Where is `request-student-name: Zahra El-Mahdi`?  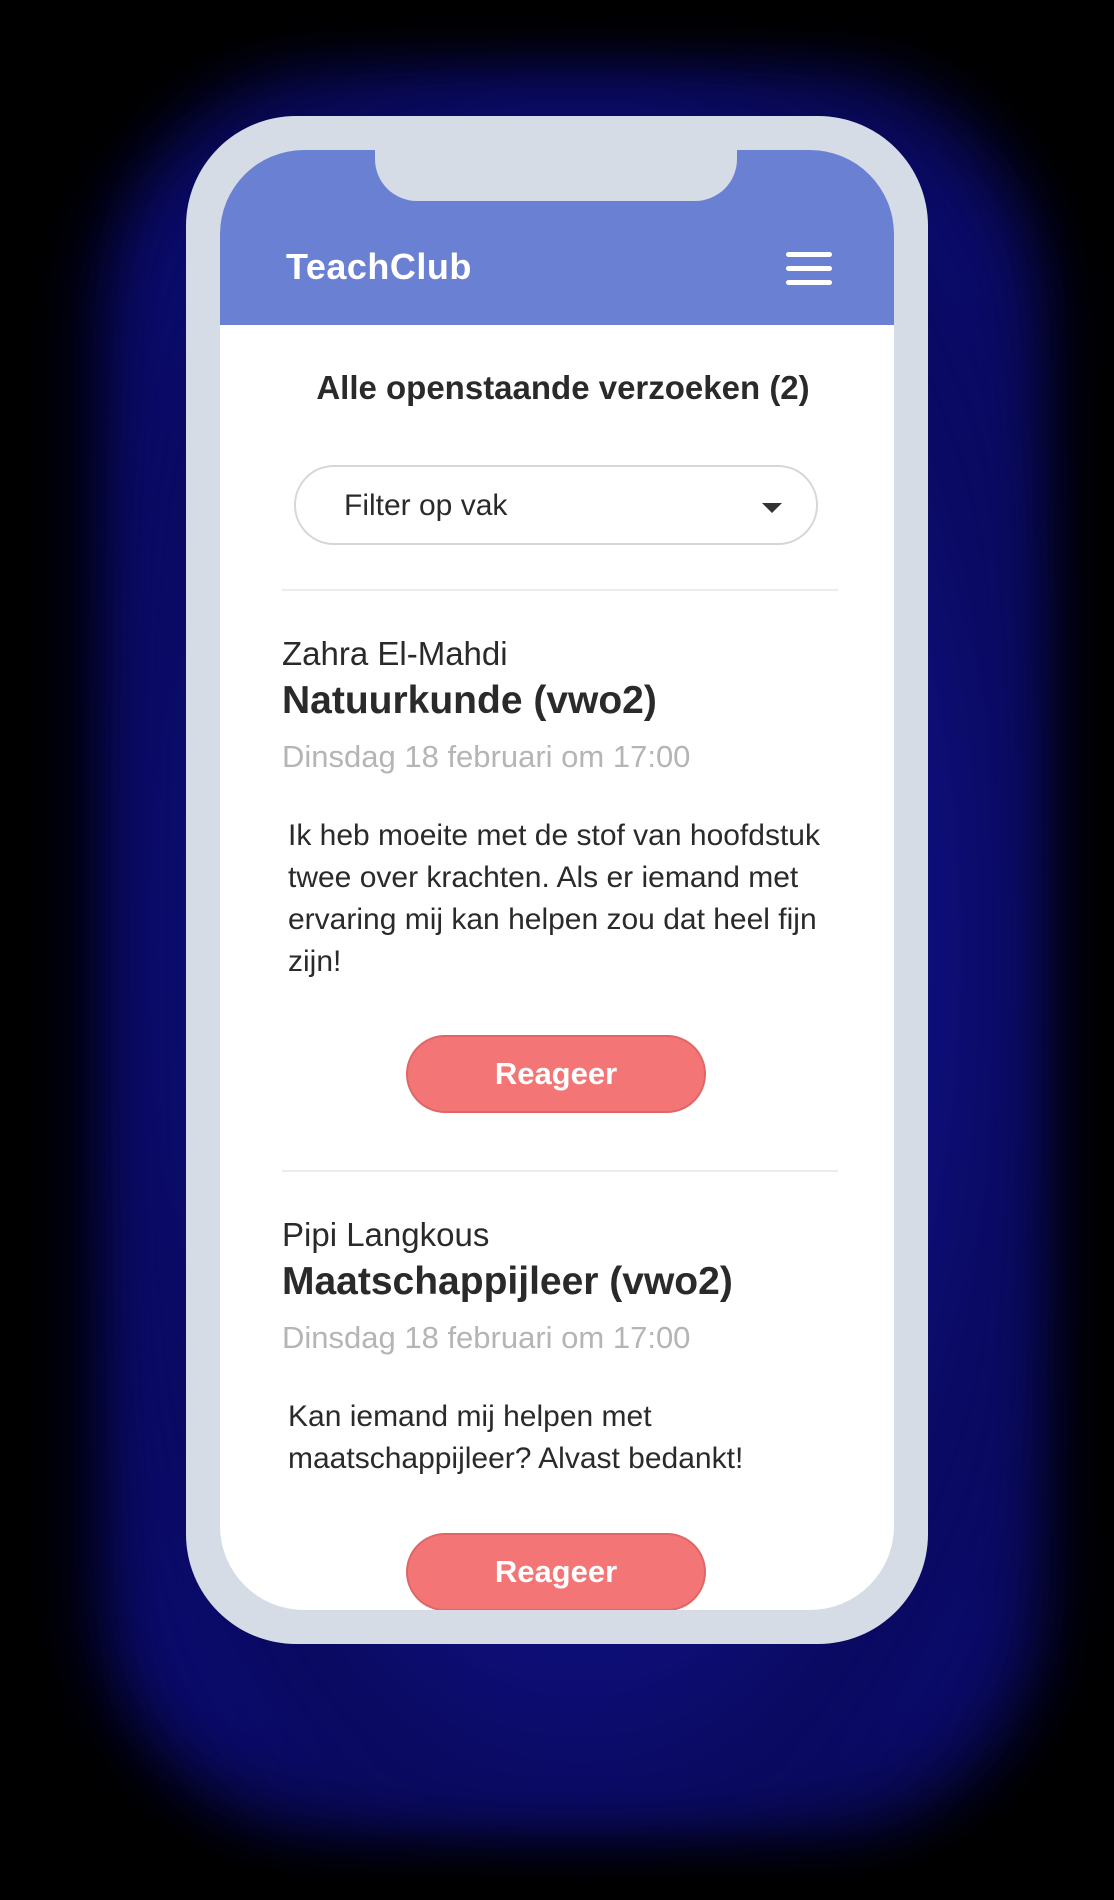 request-student-name: Zahra El-Mahdi is located at coordinates (395, 653).